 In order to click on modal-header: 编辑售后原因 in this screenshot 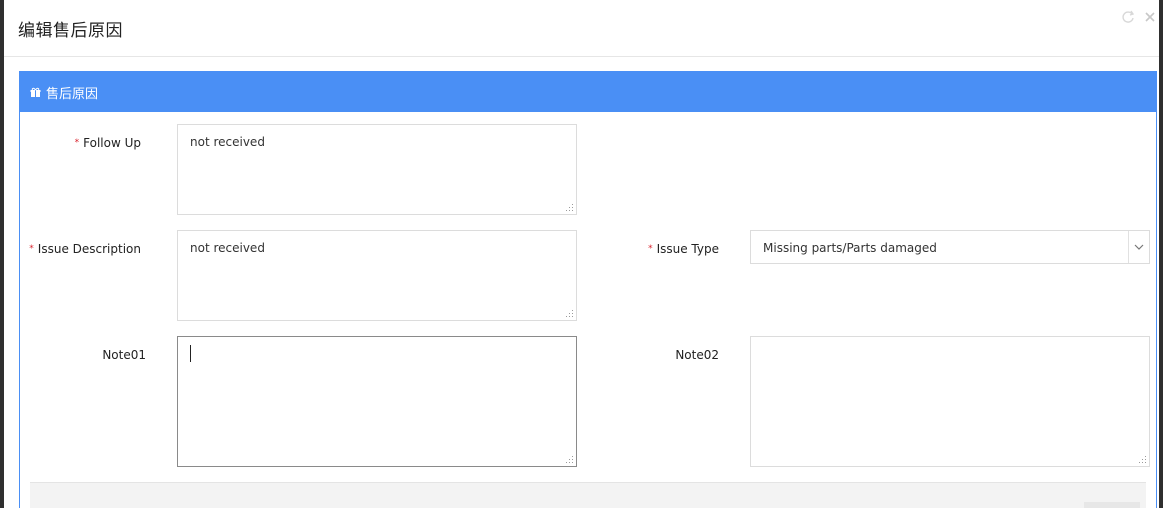, I will do `click(581, 28)`.